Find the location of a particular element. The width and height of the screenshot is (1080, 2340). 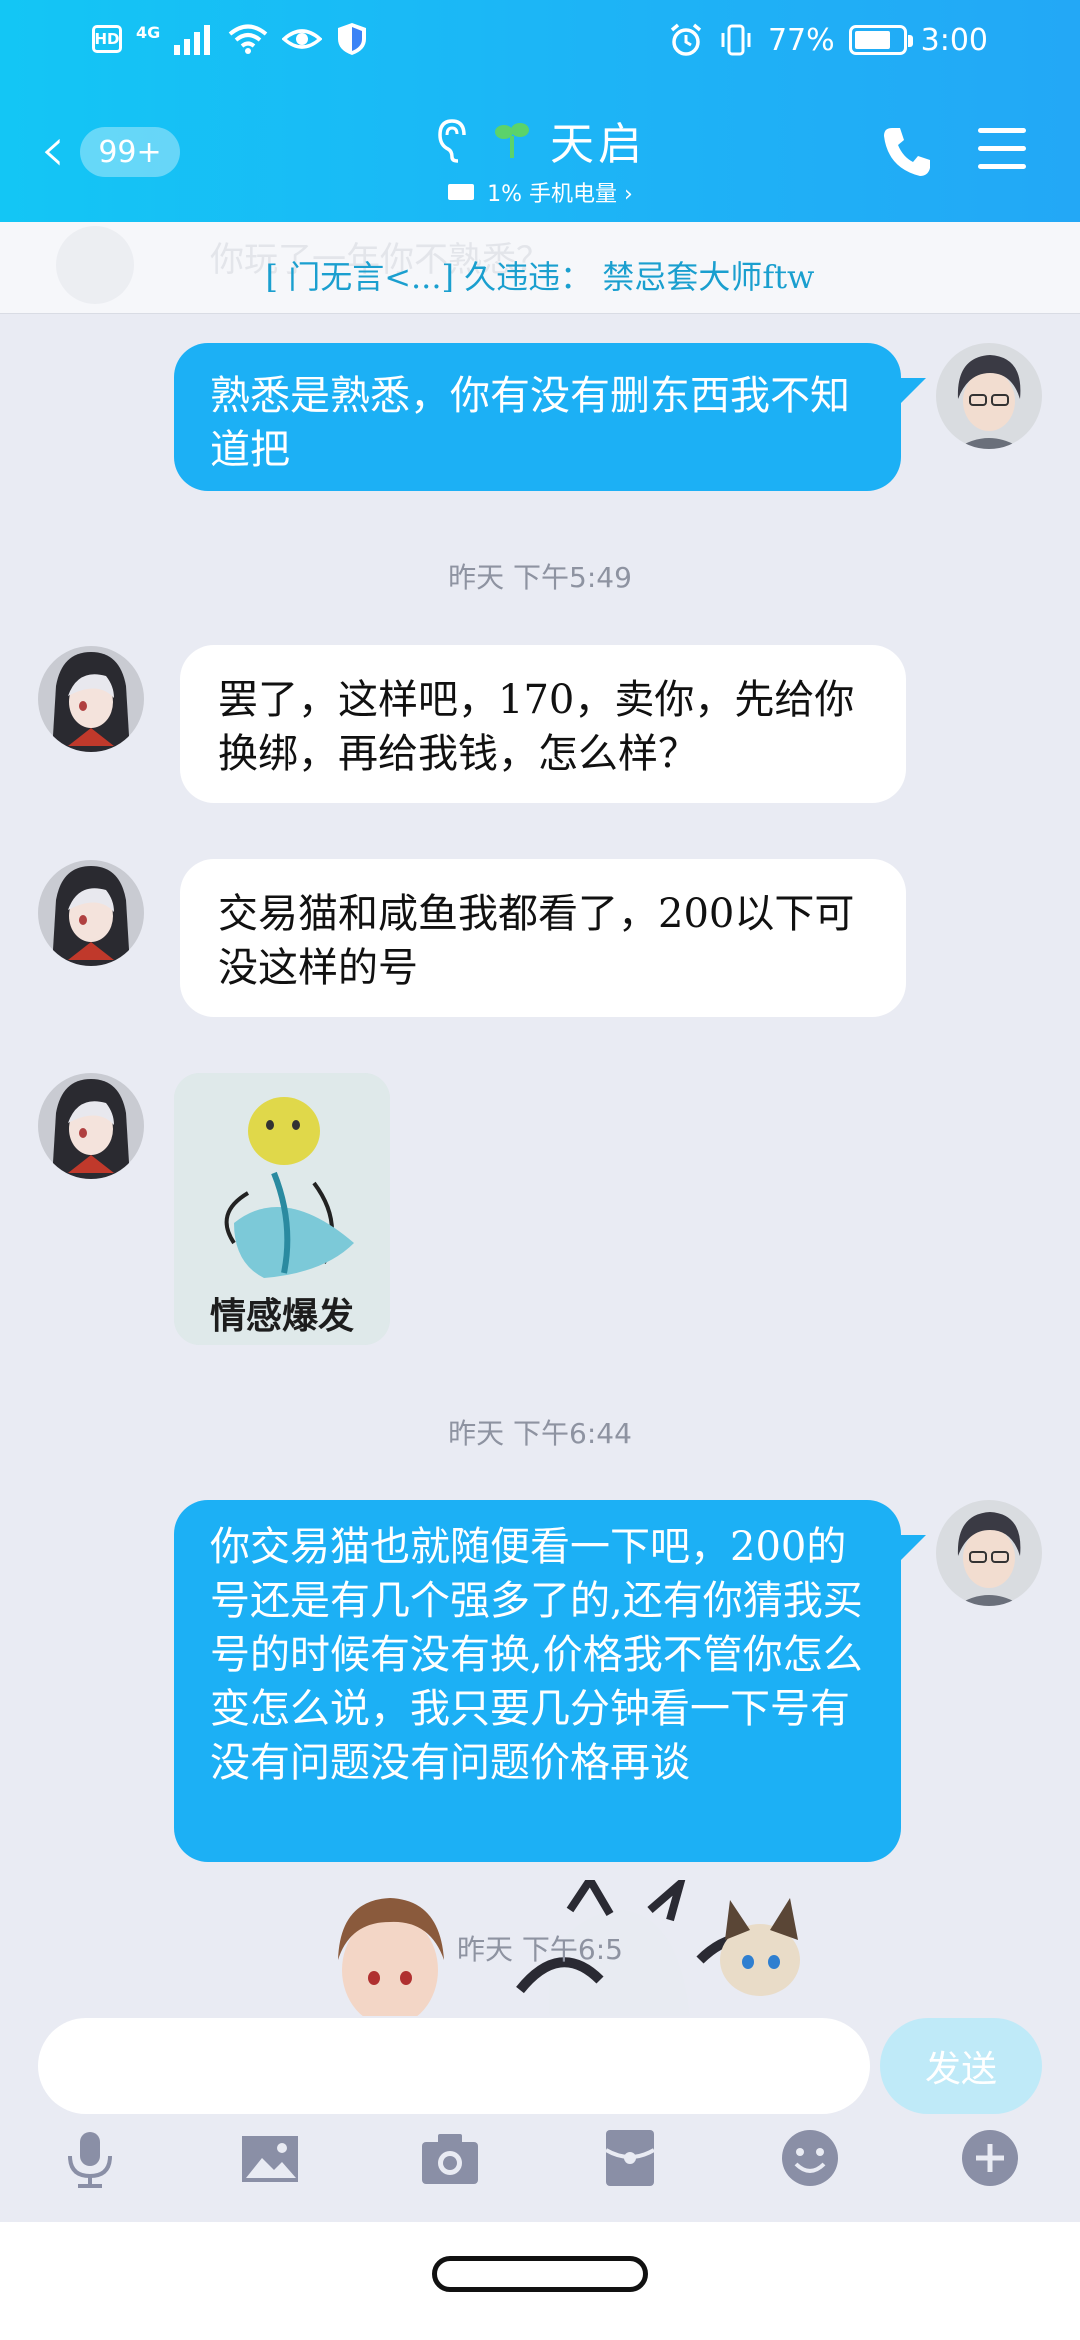

outgoing-message-bubble: 熟悉是熟悉，你有没有删东西我不知道把 is located at coordinates (537, 417).